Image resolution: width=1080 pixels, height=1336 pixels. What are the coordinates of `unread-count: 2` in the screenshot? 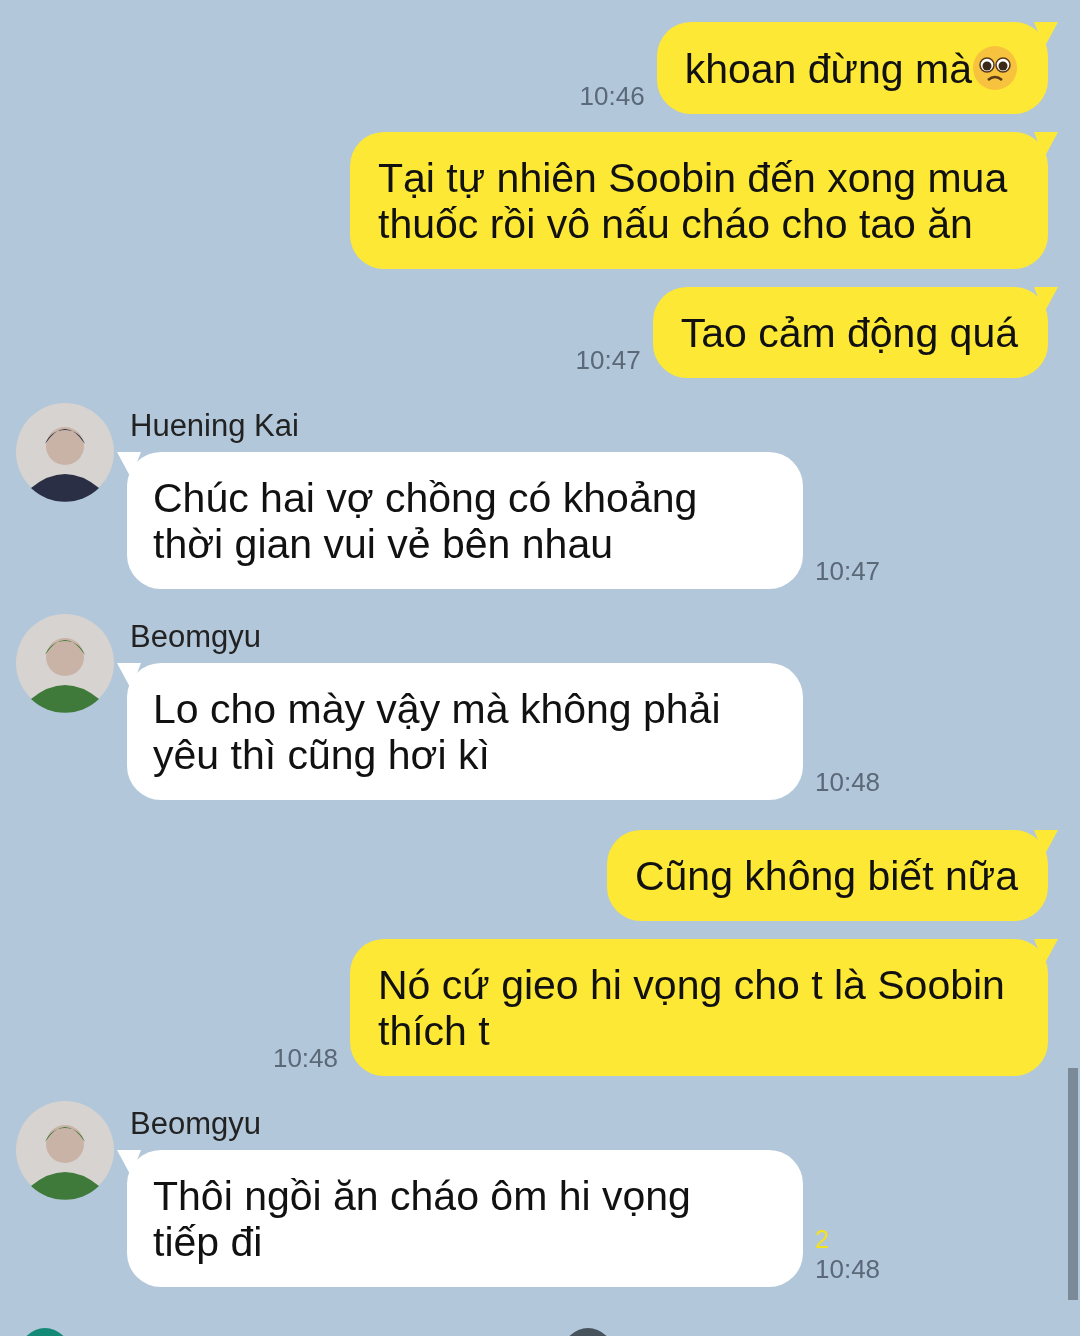 It's located at (822, 1239).